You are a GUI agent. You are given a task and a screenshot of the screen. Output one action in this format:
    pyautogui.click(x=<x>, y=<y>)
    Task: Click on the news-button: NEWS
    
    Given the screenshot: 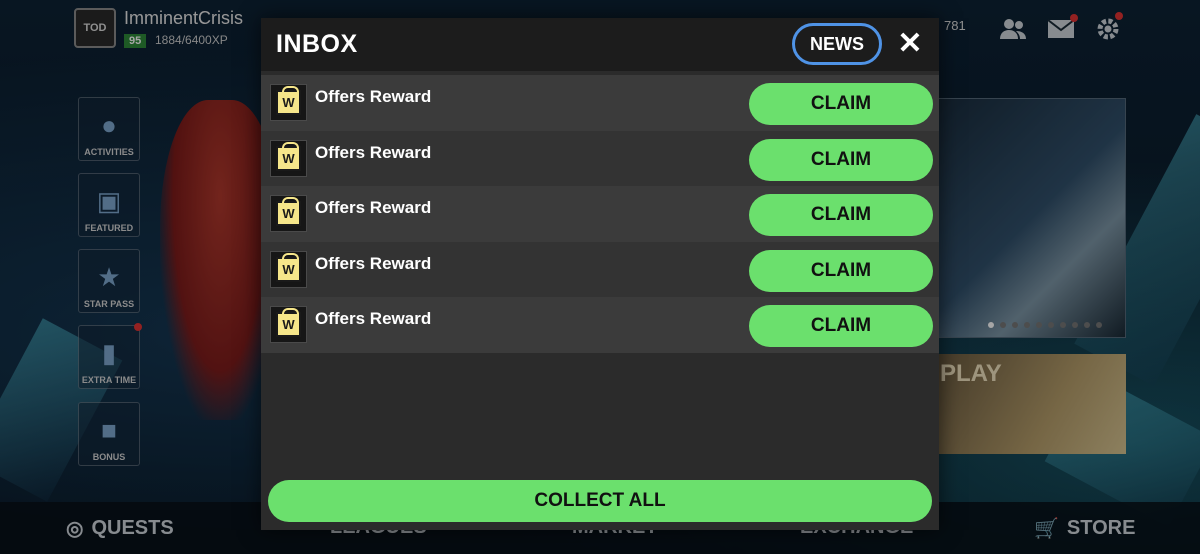 What is the action you would take?
    pyautogui.click(x=837, y=44)
    